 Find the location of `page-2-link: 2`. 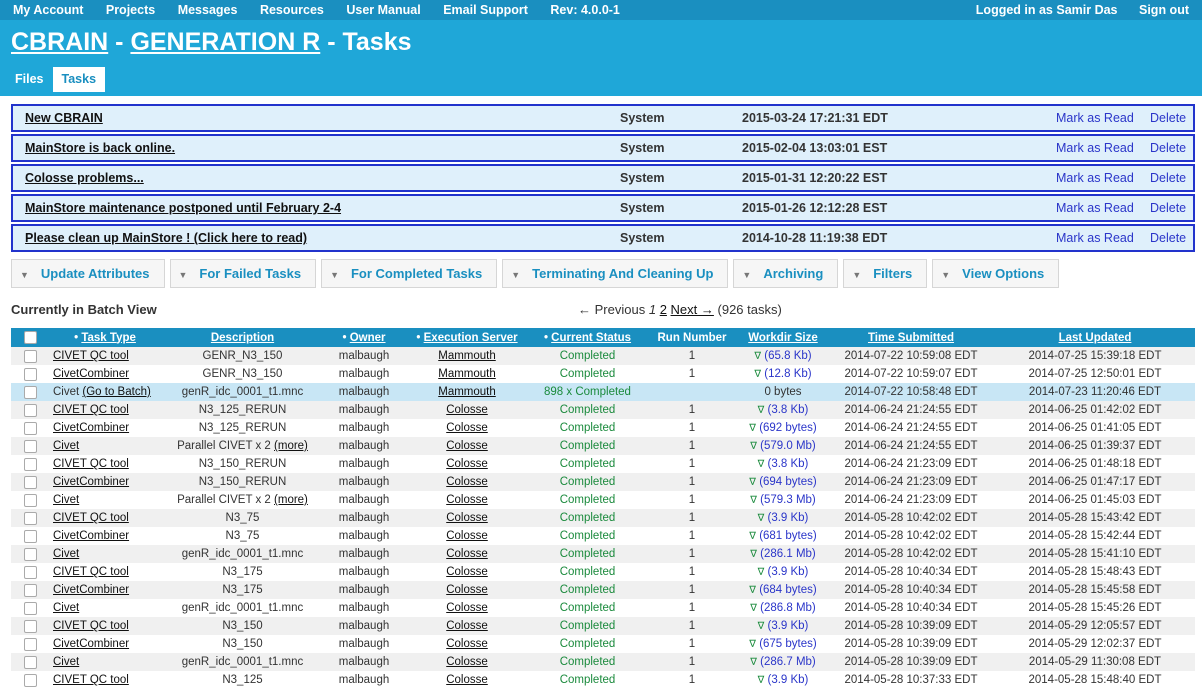

page-2-link: 2 is located at coordinates (663, 309).